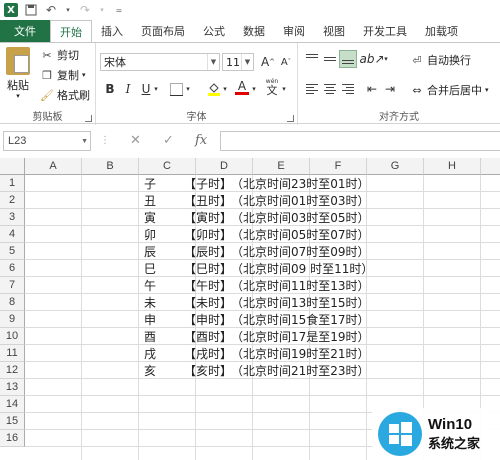 This screenshot has height=460, width=500. Describe the element at coordinates (208, 251) in the screenshot. I see `cell-shichen-name: 【辰时】` at that location.